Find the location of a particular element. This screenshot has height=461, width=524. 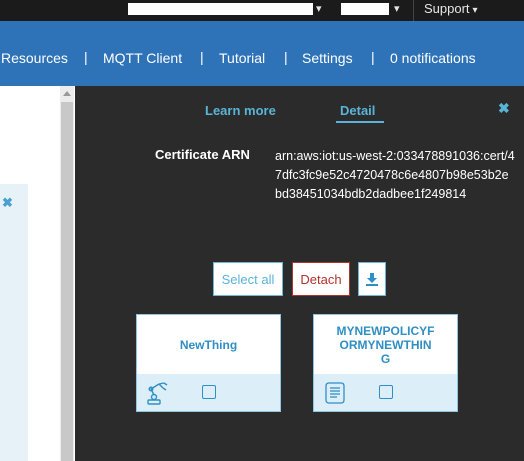

redacted-account-name is located at coordinates (220, 9).